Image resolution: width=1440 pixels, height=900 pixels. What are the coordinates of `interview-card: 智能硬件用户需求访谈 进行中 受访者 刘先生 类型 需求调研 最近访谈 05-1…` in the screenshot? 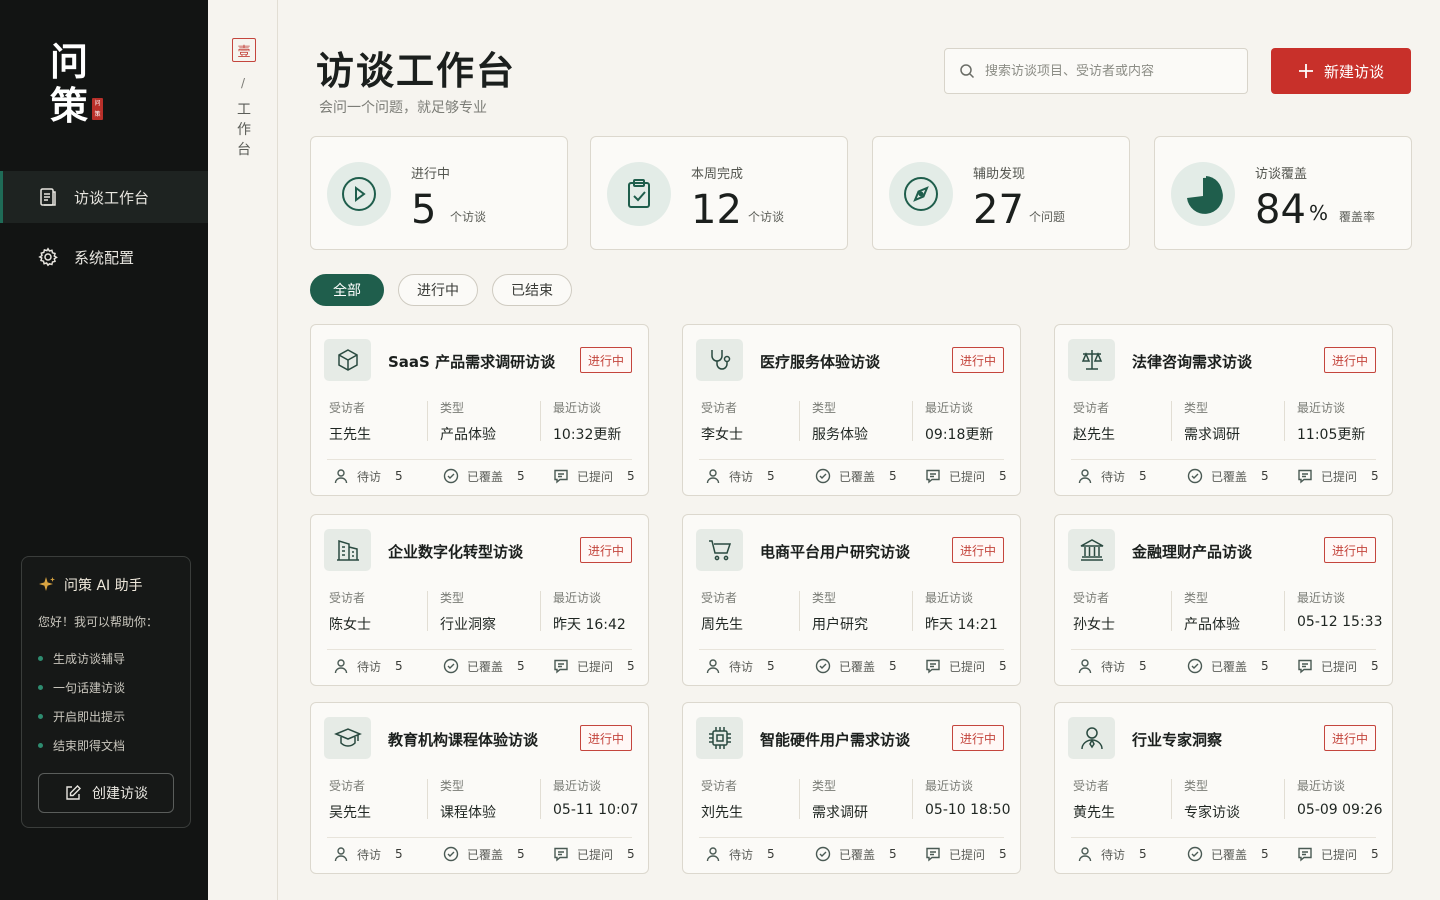 It's located at (851, 788).